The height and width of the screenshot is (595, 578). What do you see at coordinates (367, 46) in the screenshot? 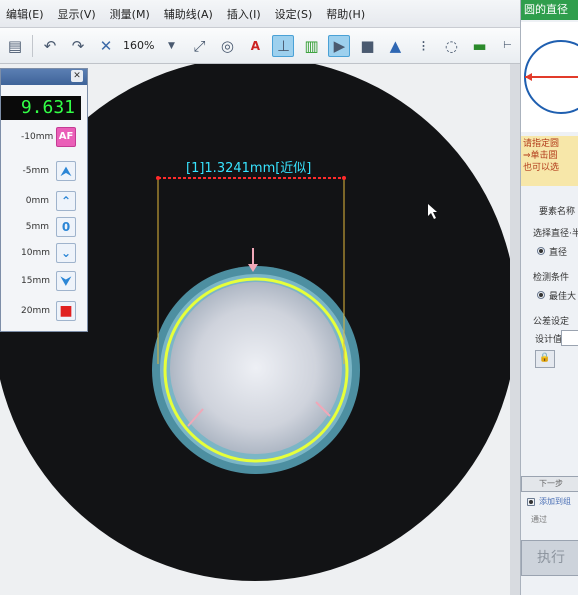
I see `stop-square-icon: ■` at bounding box center [367, 46].